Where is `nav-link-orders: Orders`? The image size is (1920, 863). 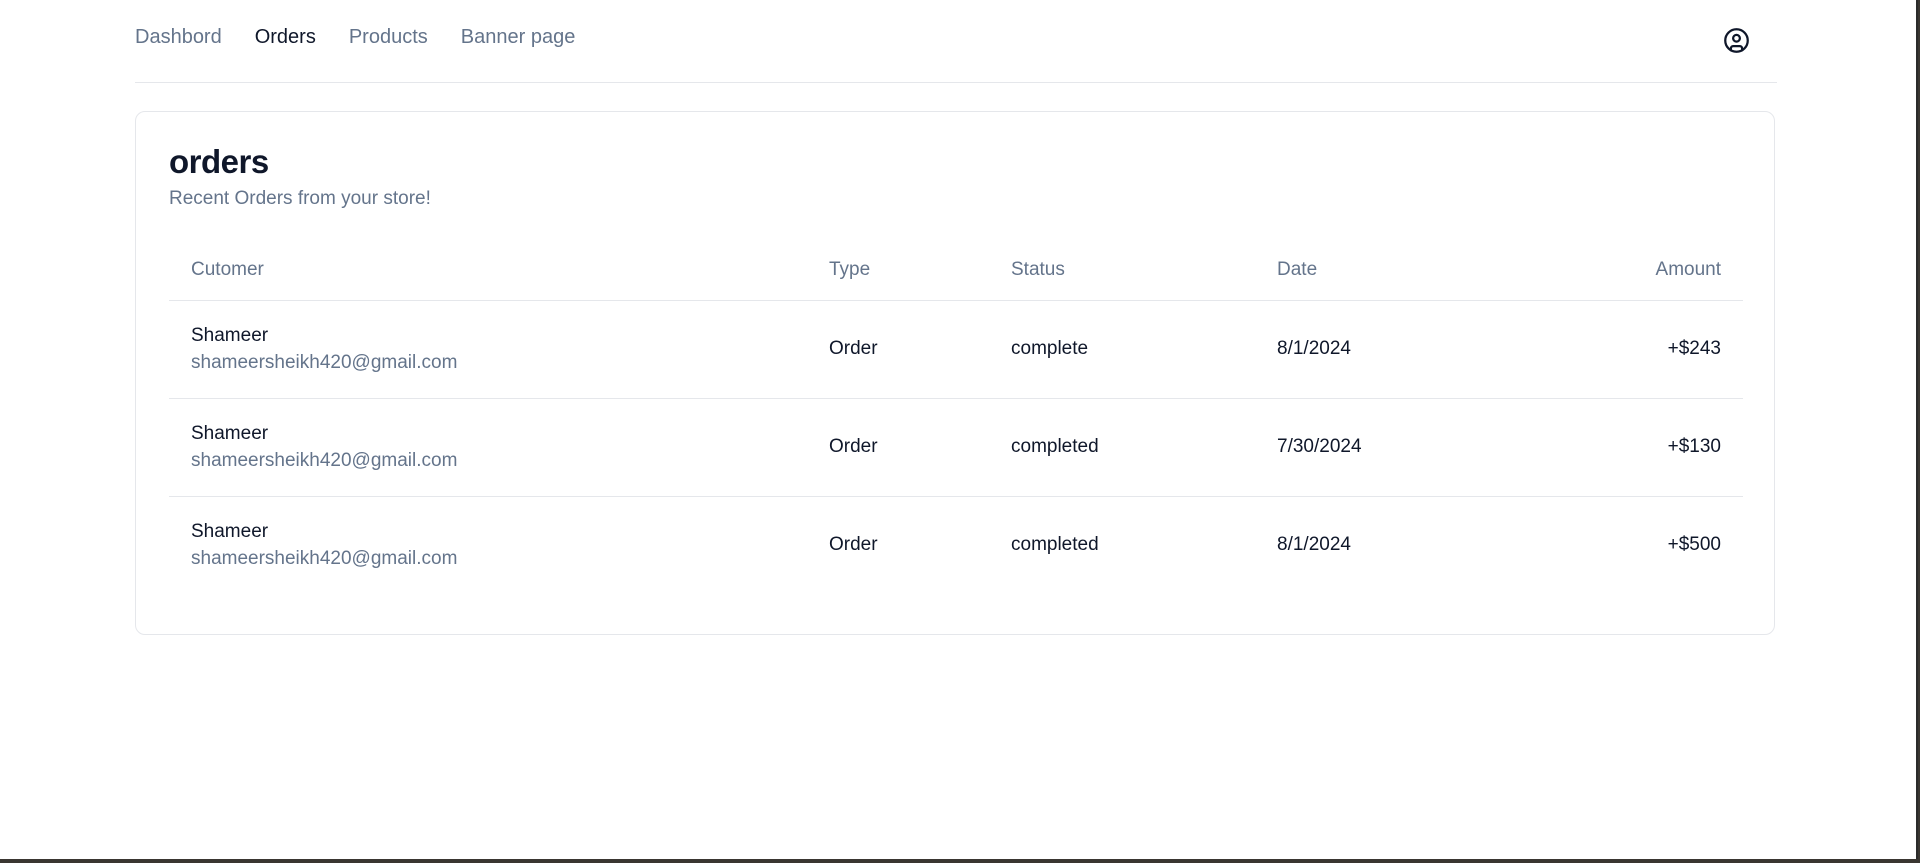
nav-link-orders: Orders is located at coordinates (285, 37).